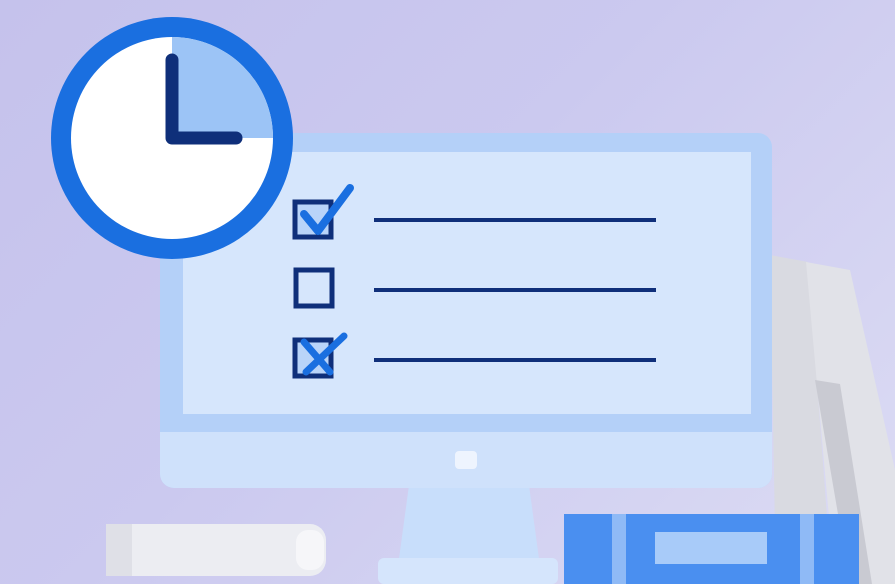  Describe the element at coordinates (310, 550) in the screenshot. I see `book-light-edge` at that location.